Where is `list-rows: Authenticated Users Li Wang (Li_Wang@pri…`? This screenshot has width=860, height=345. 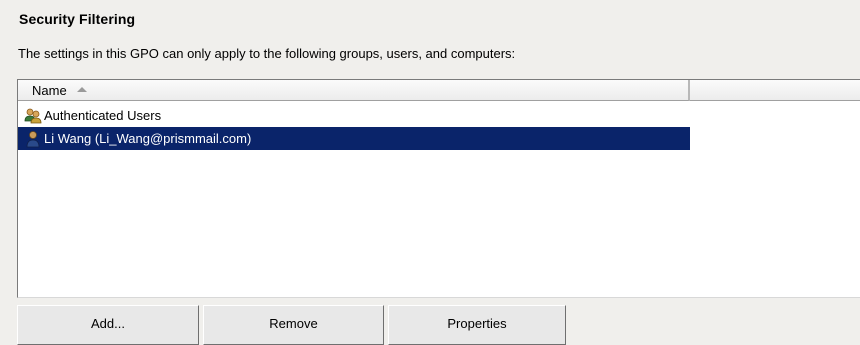 list-rows: Authenticated Users Li Wang (Li_Wang@pri… is located at coordinates (439, 127).